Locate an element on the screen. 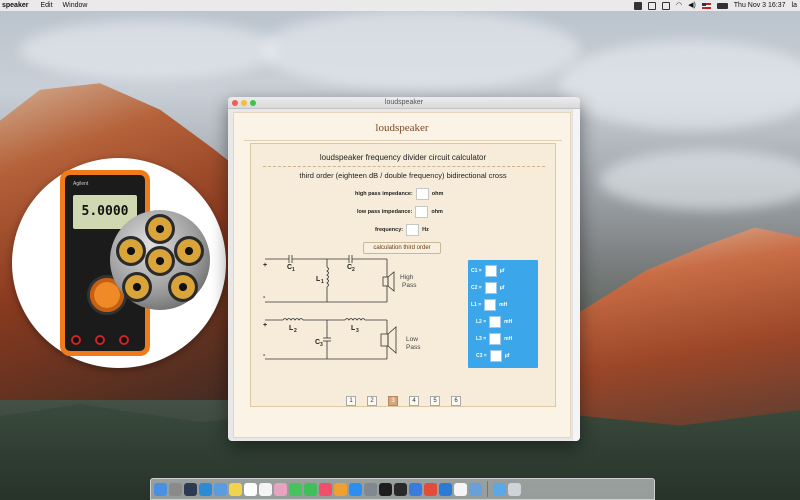  dock is located at coordinates (402, 489).